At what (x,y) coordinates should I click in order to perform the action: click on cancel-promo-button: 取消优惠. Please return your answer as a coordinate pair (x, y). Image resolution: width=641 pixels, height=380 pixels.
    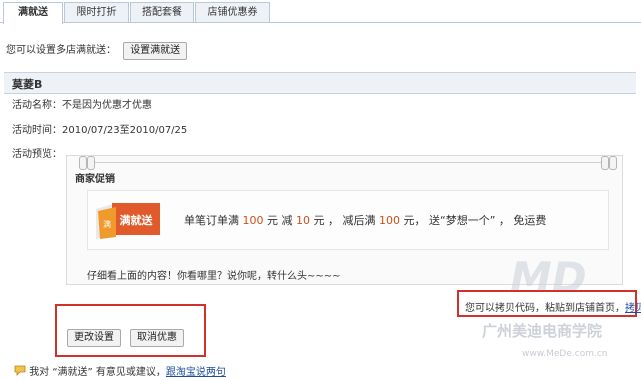
    Looking at the image, I should click on (157, 338).